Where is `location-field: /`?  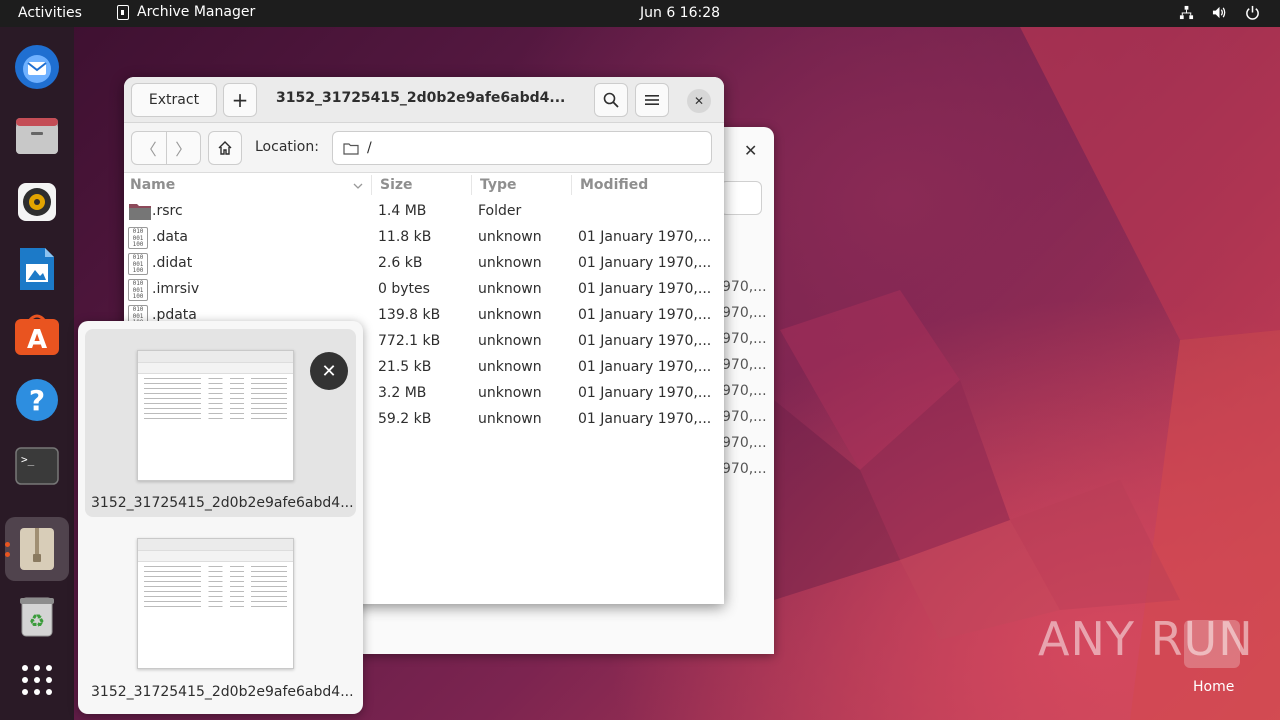 location-field: / is located at coordinates (522, 148).